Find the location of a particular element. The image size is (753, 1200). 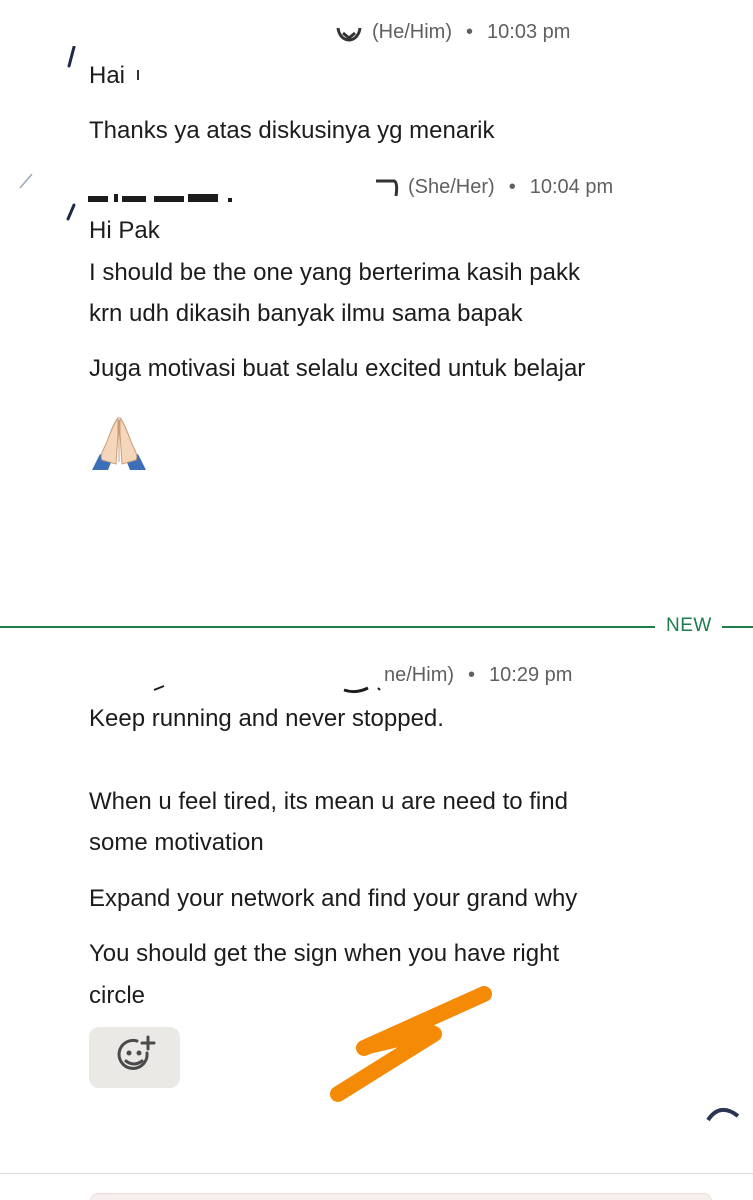

add-reaction-button is located at coordinates (134, 1057).